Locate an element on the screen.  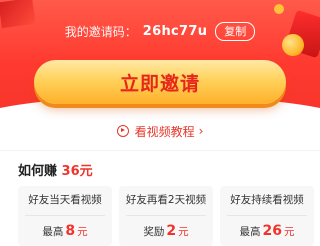
reward-card: 好友当天看视频 最高 8 元 is located at coordinates (65, 216).